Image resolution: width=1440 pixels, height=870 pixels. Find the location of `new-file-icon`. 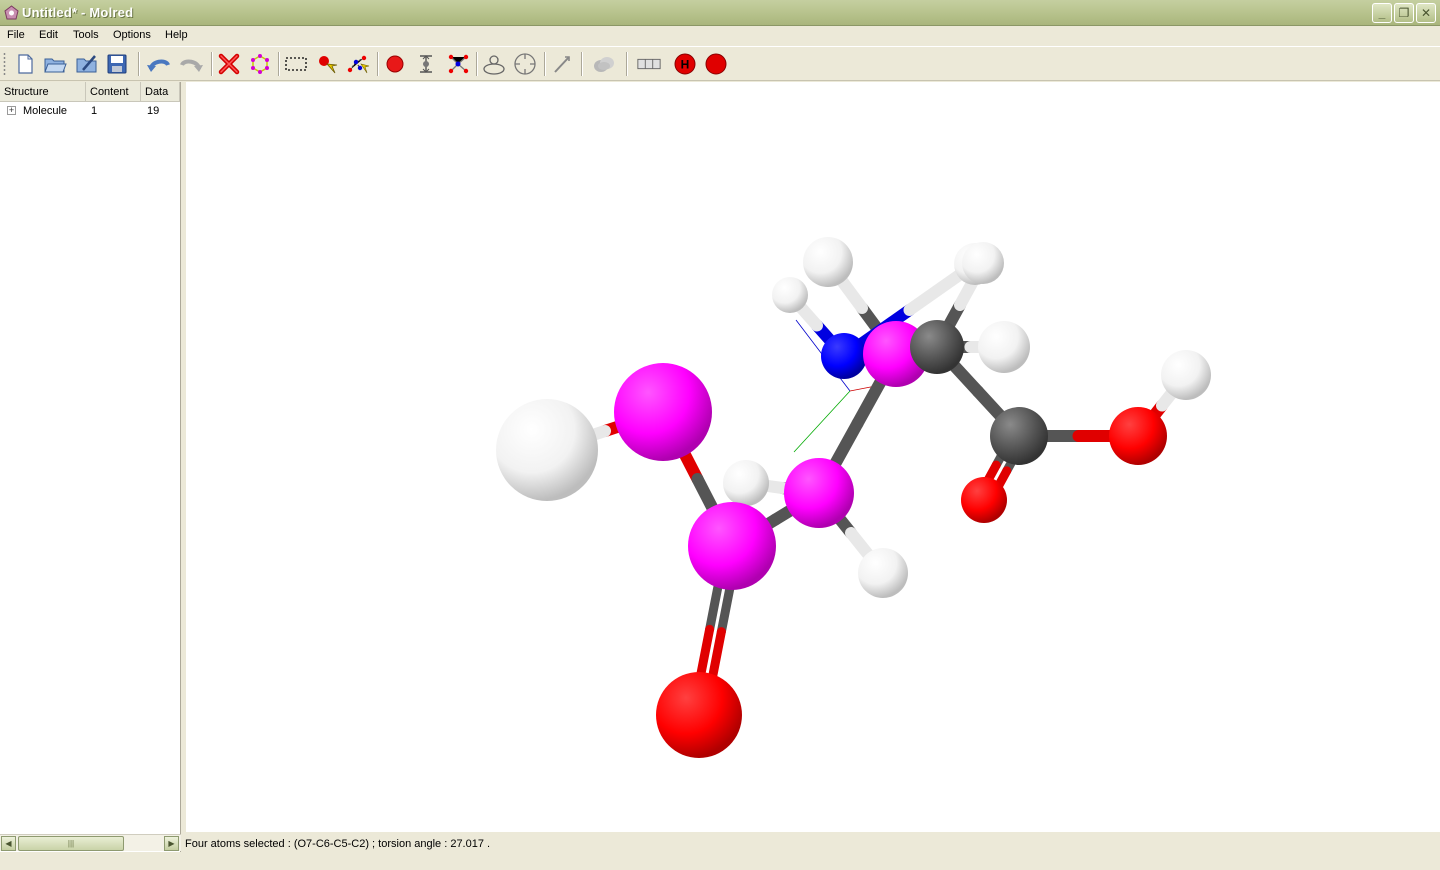

new-file-icon is located at coordinates (25, 64).